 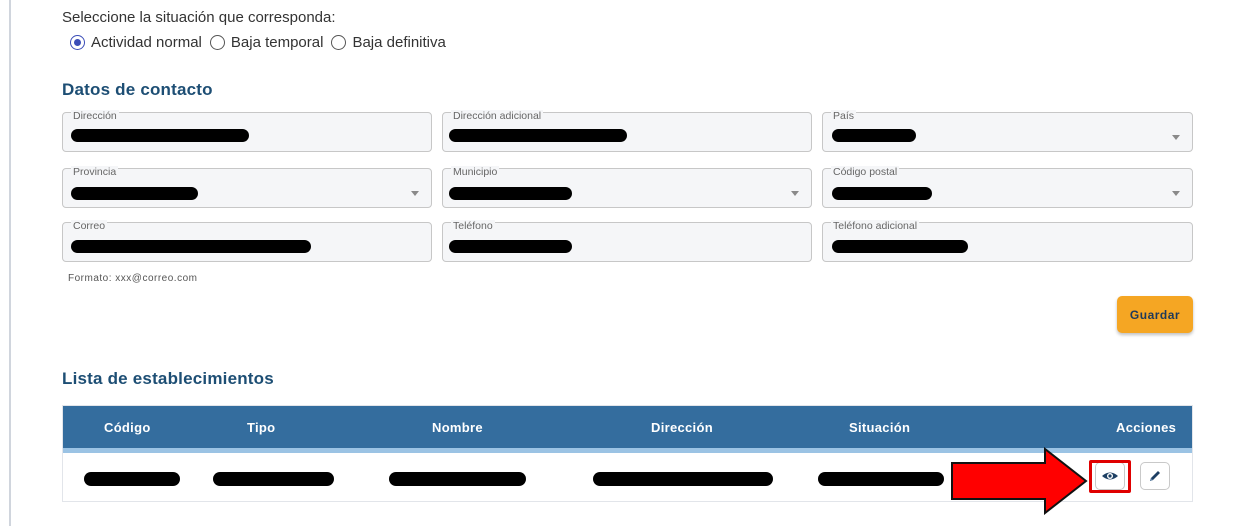 What do you see at coordinates (844, 116) in the screenshot?
I see `field-label: País` at bounding box center [844, 116].